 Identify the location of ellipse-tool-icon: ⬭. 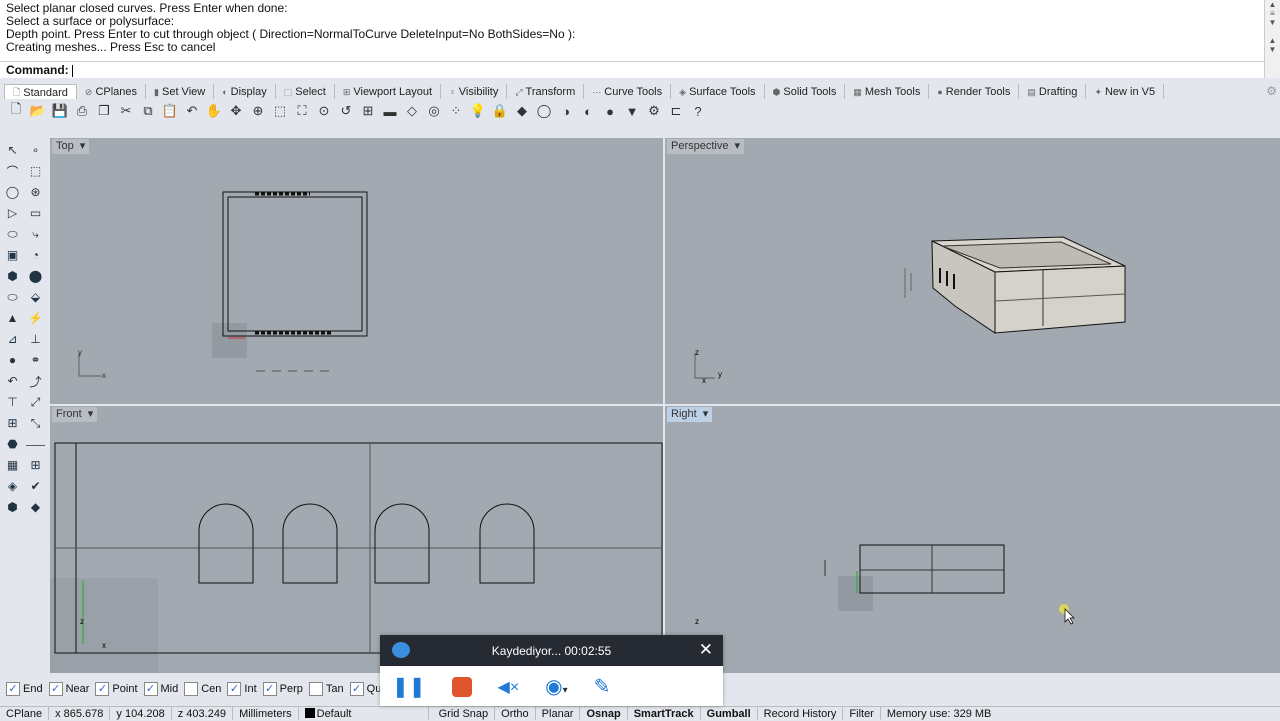
(12, 234).